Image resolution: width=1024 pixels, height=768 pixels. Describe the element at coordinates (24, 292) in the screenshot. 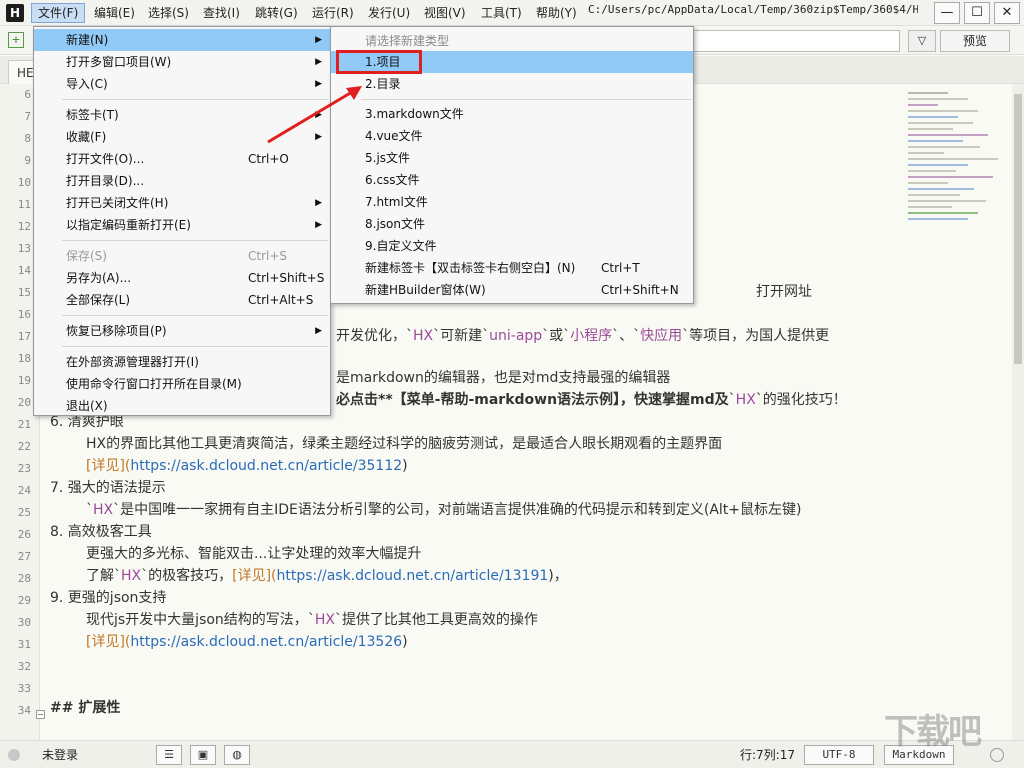

I see `line-number: 15` at that location.